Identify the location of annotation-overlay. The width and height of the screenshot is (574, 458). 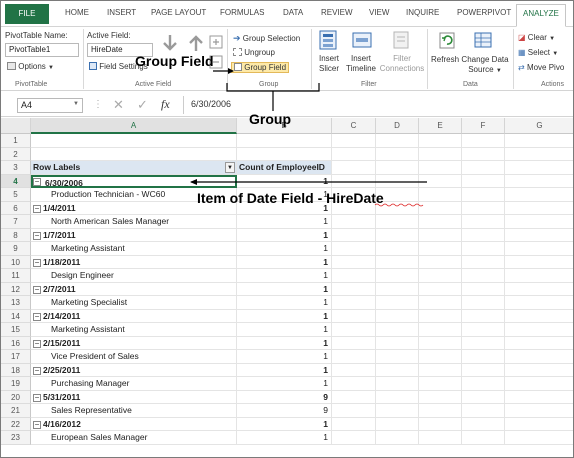
(308, 137).